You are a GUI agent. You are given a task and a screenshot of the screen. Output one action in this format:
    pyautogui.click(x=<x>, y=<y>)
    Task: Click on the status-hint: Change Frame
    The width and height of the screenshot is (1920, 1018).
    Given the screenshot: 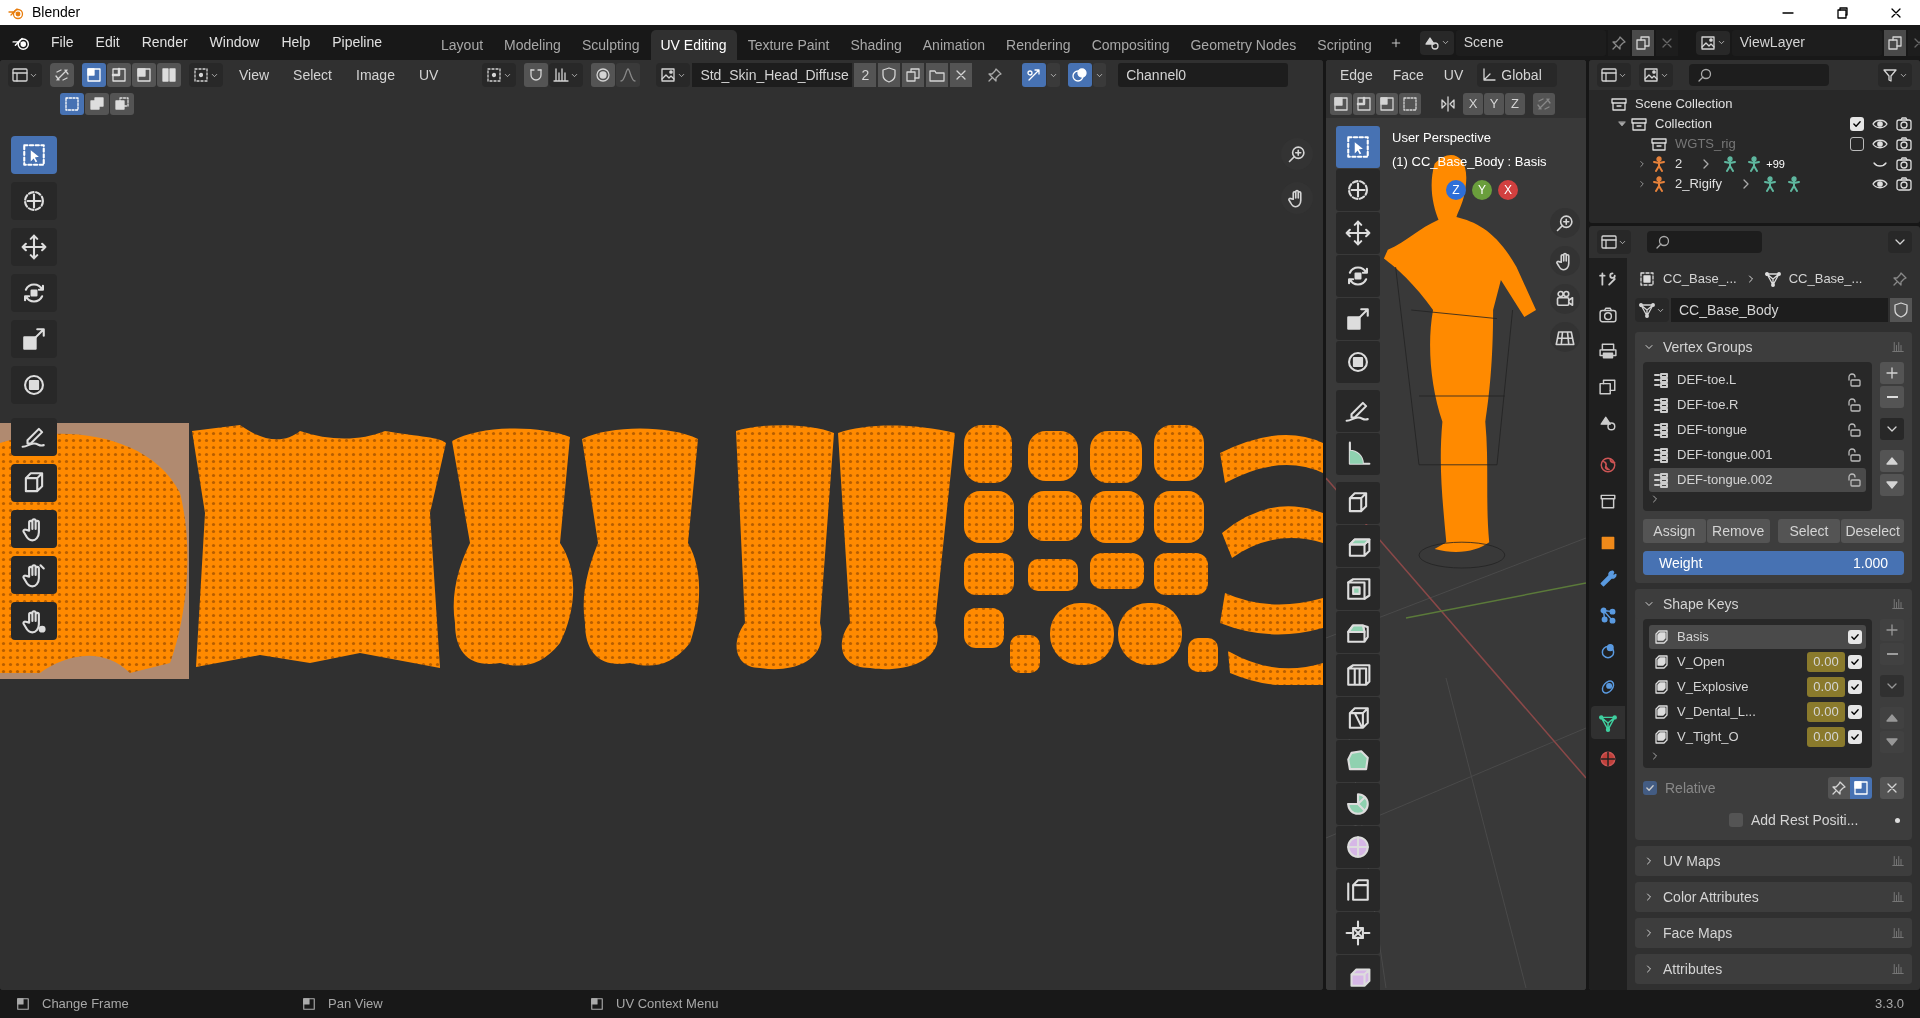 What is the action you would take?
    pyautogui.click(x=85, y=1004)
    